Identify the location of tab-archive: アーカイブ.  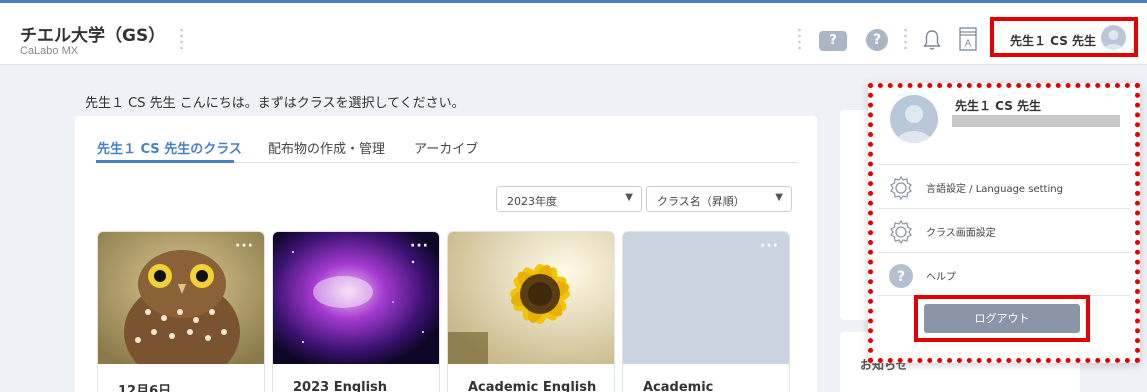
(446, 147).